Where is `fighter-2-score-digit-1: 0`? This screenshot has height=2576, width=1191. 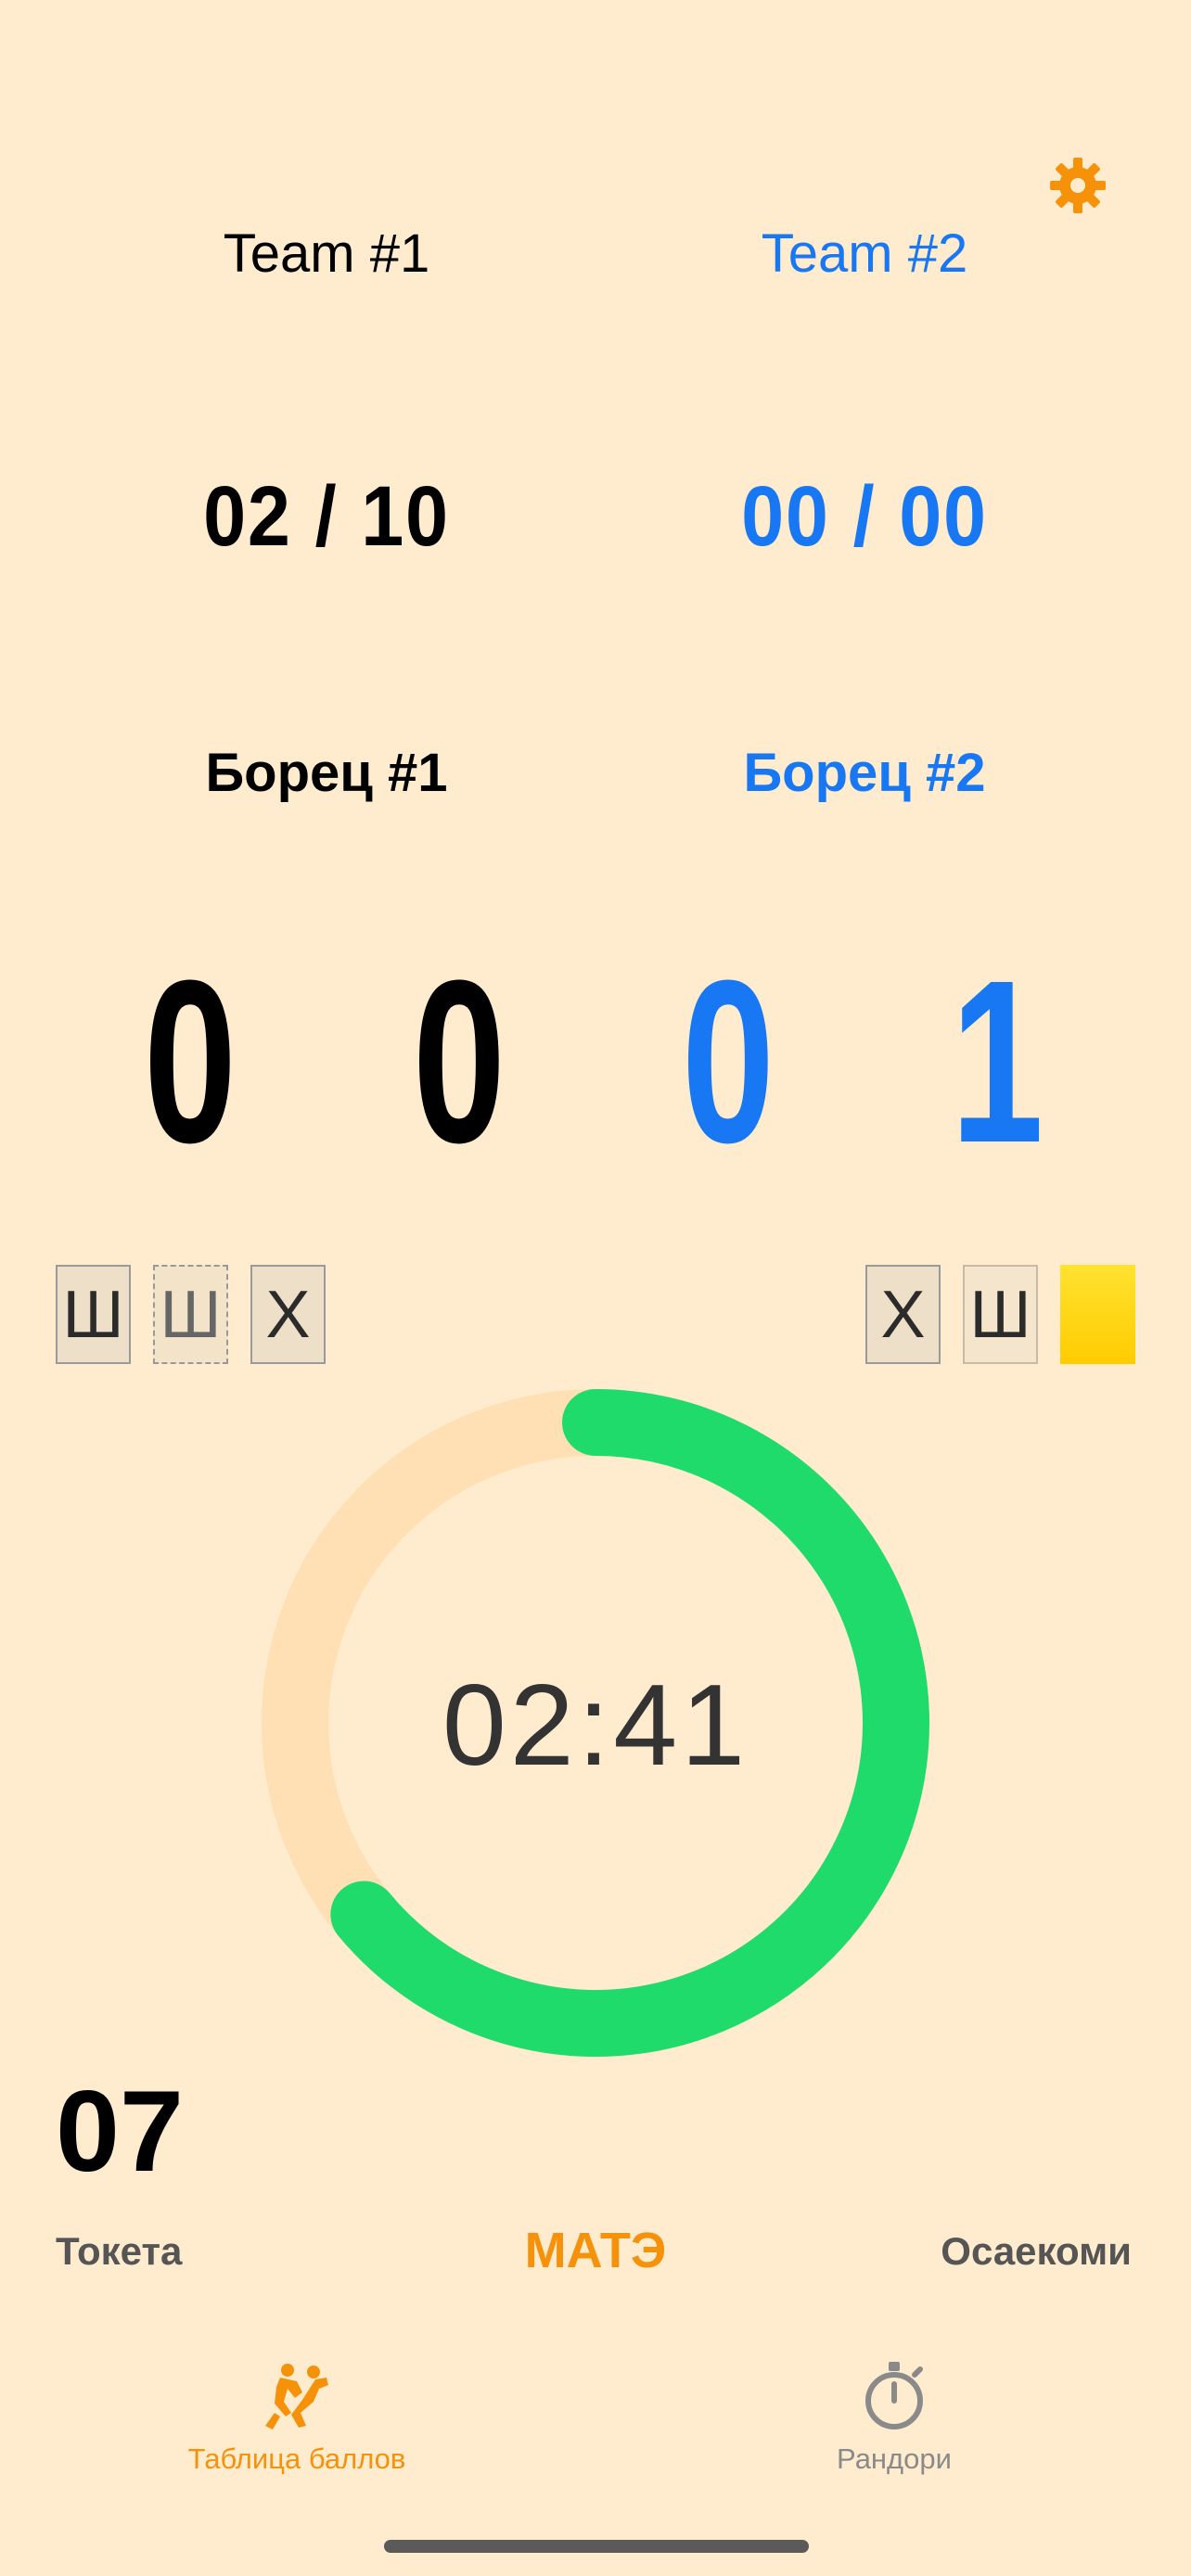 fighter-2-score-digit-1: 0 is located at coordinates (728, 1062).